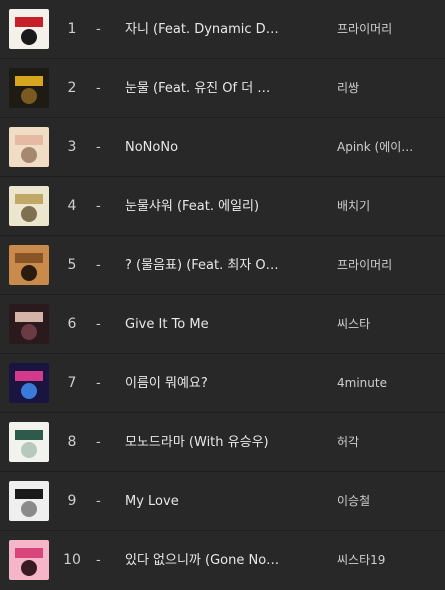 Image resolution: width=445 pixels, height=590 pixels. I want to click on album-art-baechigi, so click(29, 206).